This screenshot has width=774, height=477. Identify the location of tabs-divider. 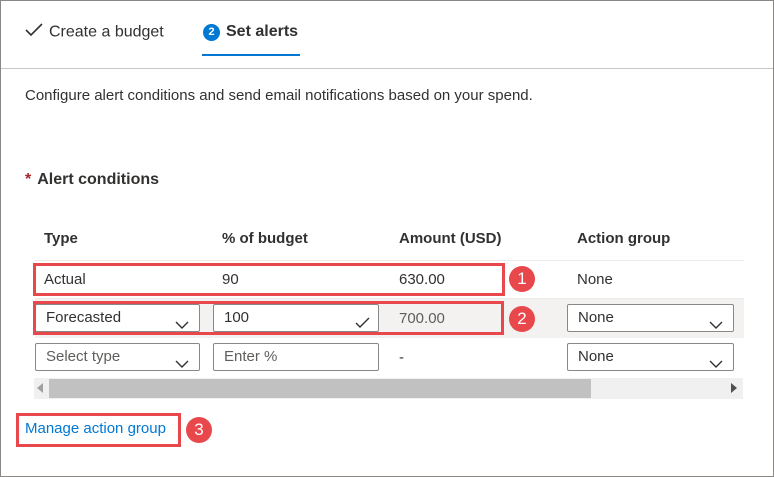
(387, 68).